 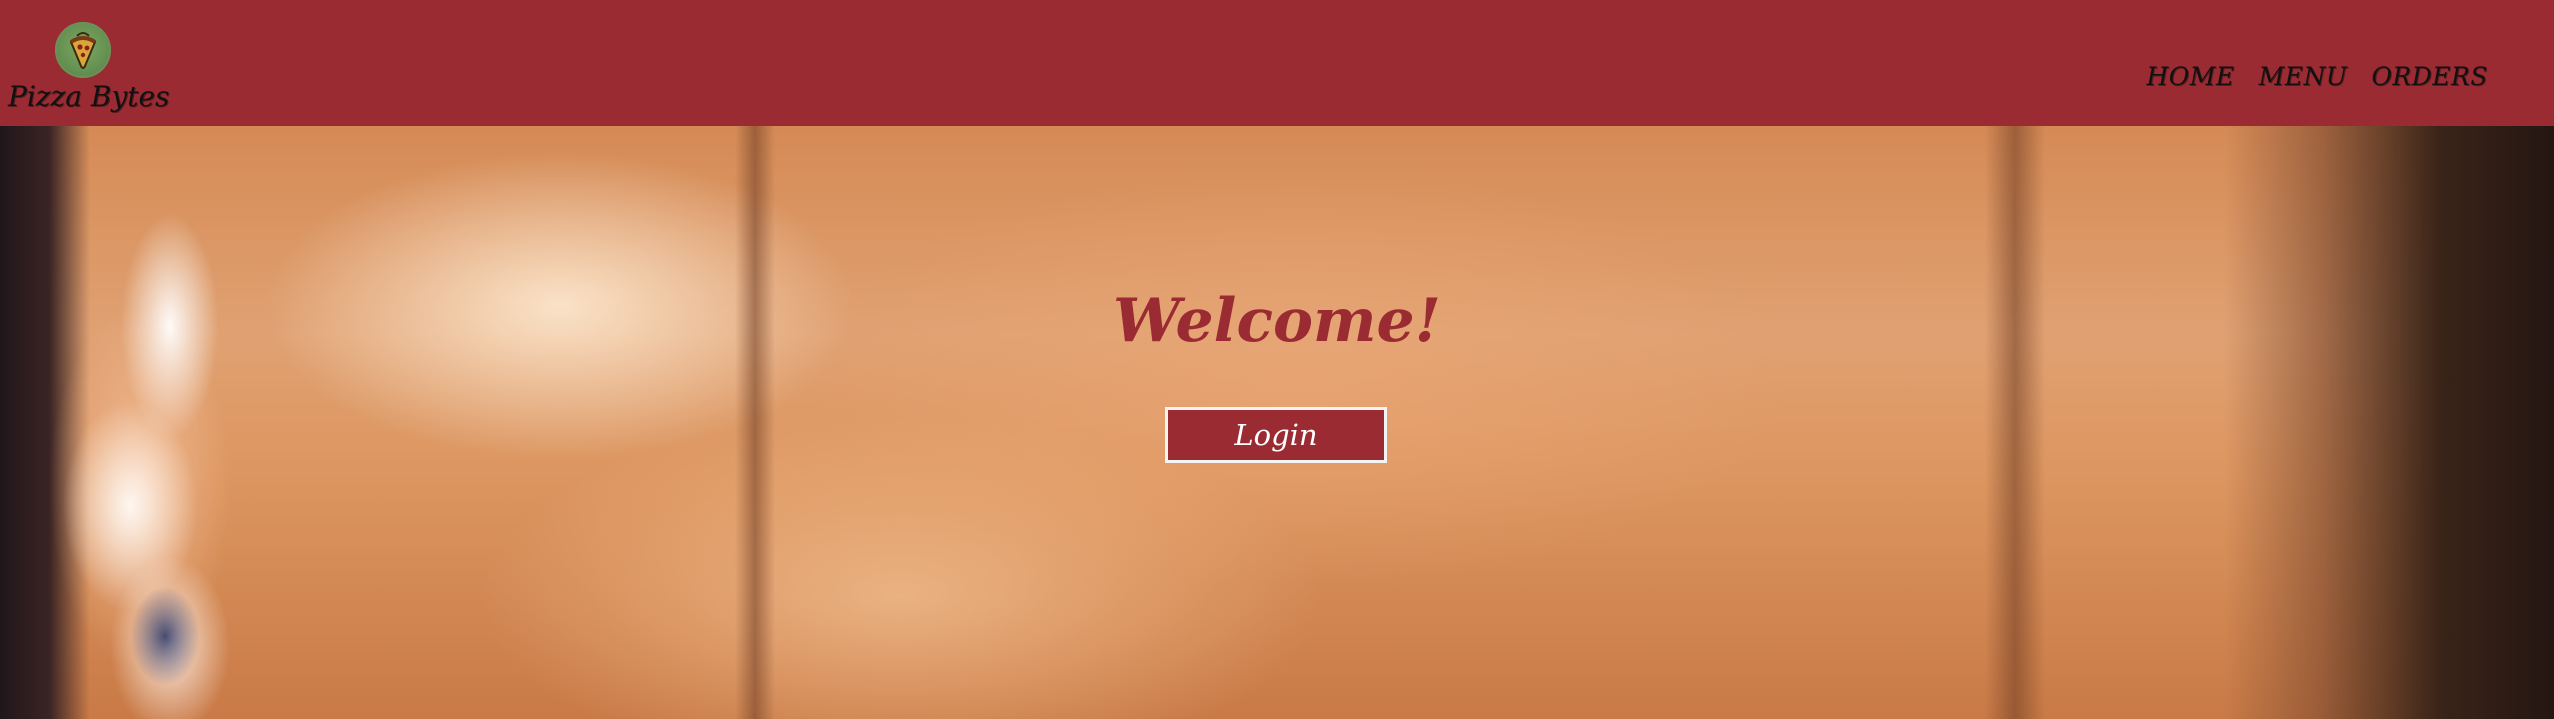 What do you see at coordinates (88, 96) in the screenshot?
I see `brand-name: Pizza Bytes` at bounding box center [88, 96].